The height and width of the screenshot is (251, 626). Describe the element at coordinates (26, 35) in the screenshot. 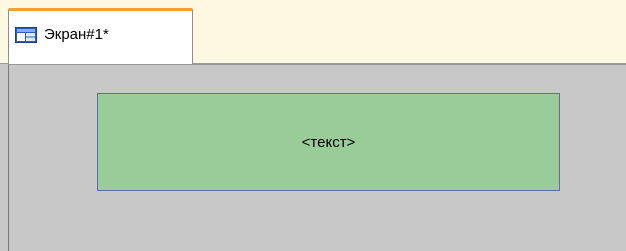

I see `screen-icon` at that location.